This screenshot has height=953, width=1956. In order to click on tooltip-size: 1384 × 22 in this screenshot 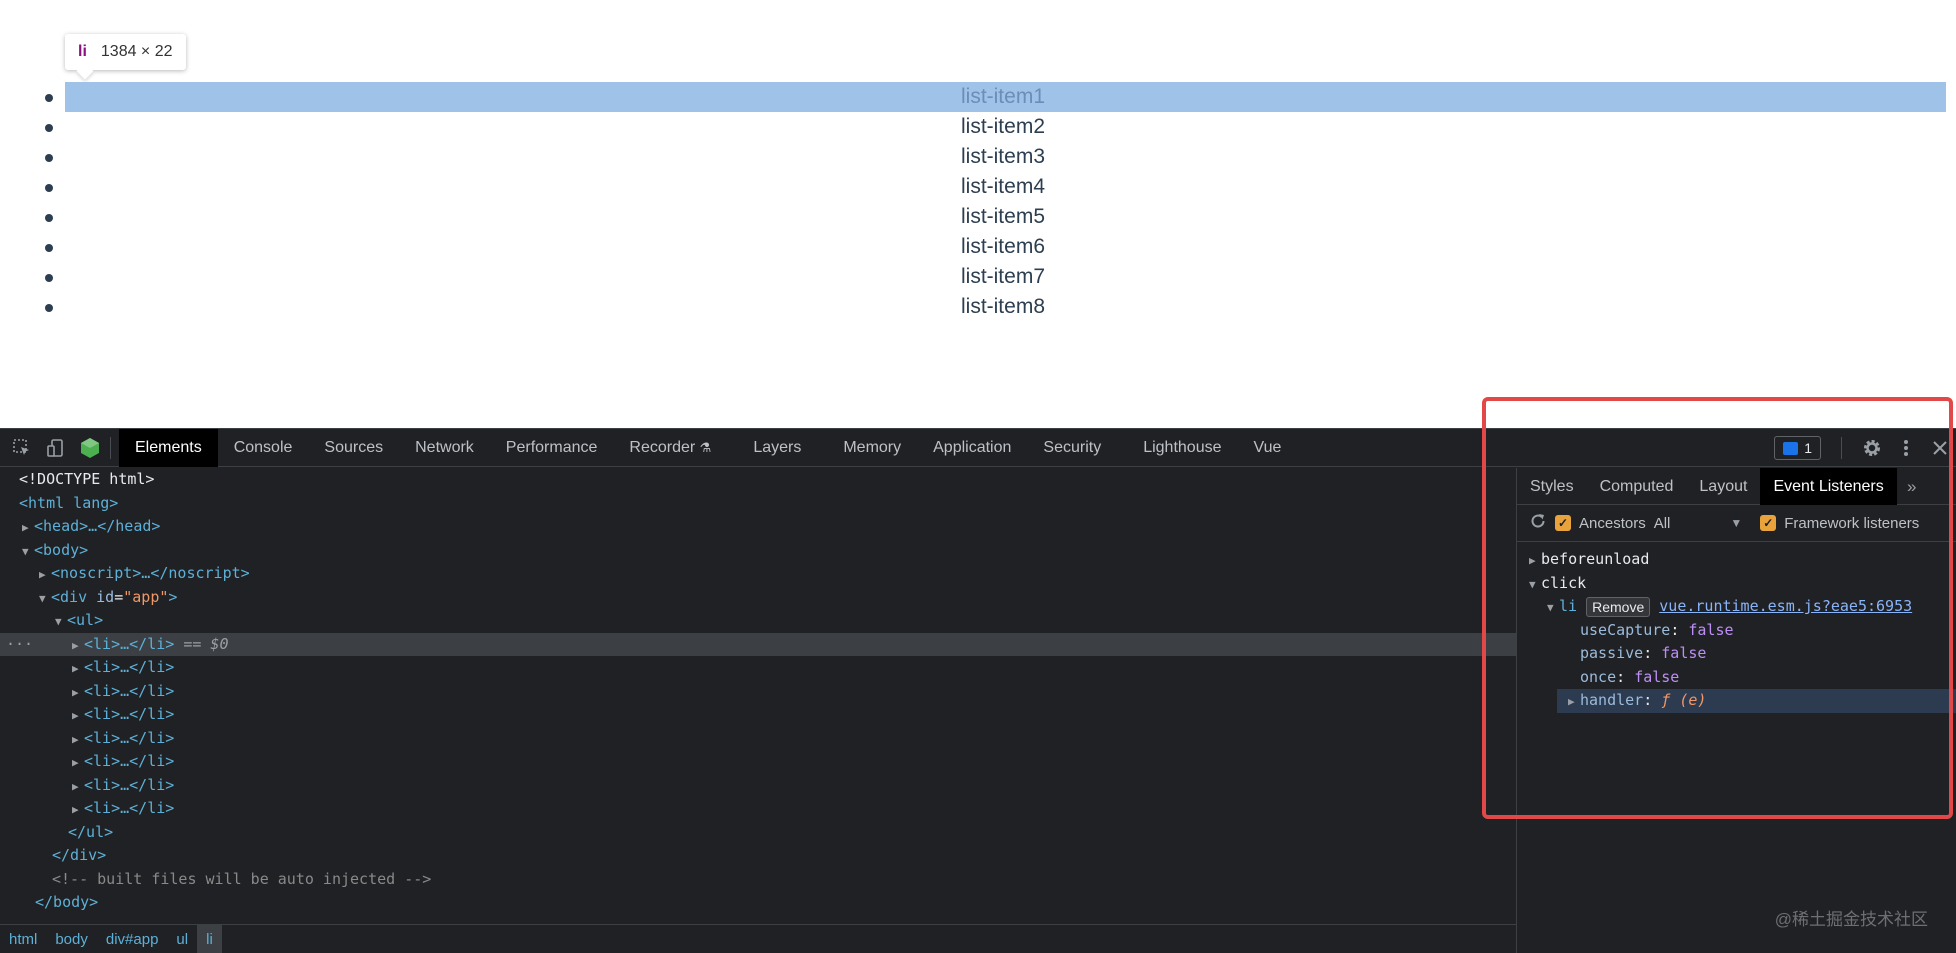, I will do `click(136, 51)`.